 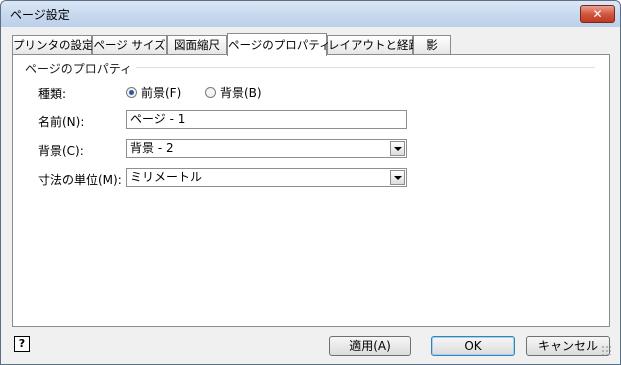 What do you see at coordinates (129, 44) in the screenshot?
I see `tab-page-size: ページ サイズ` at bounding box center [129, 44].